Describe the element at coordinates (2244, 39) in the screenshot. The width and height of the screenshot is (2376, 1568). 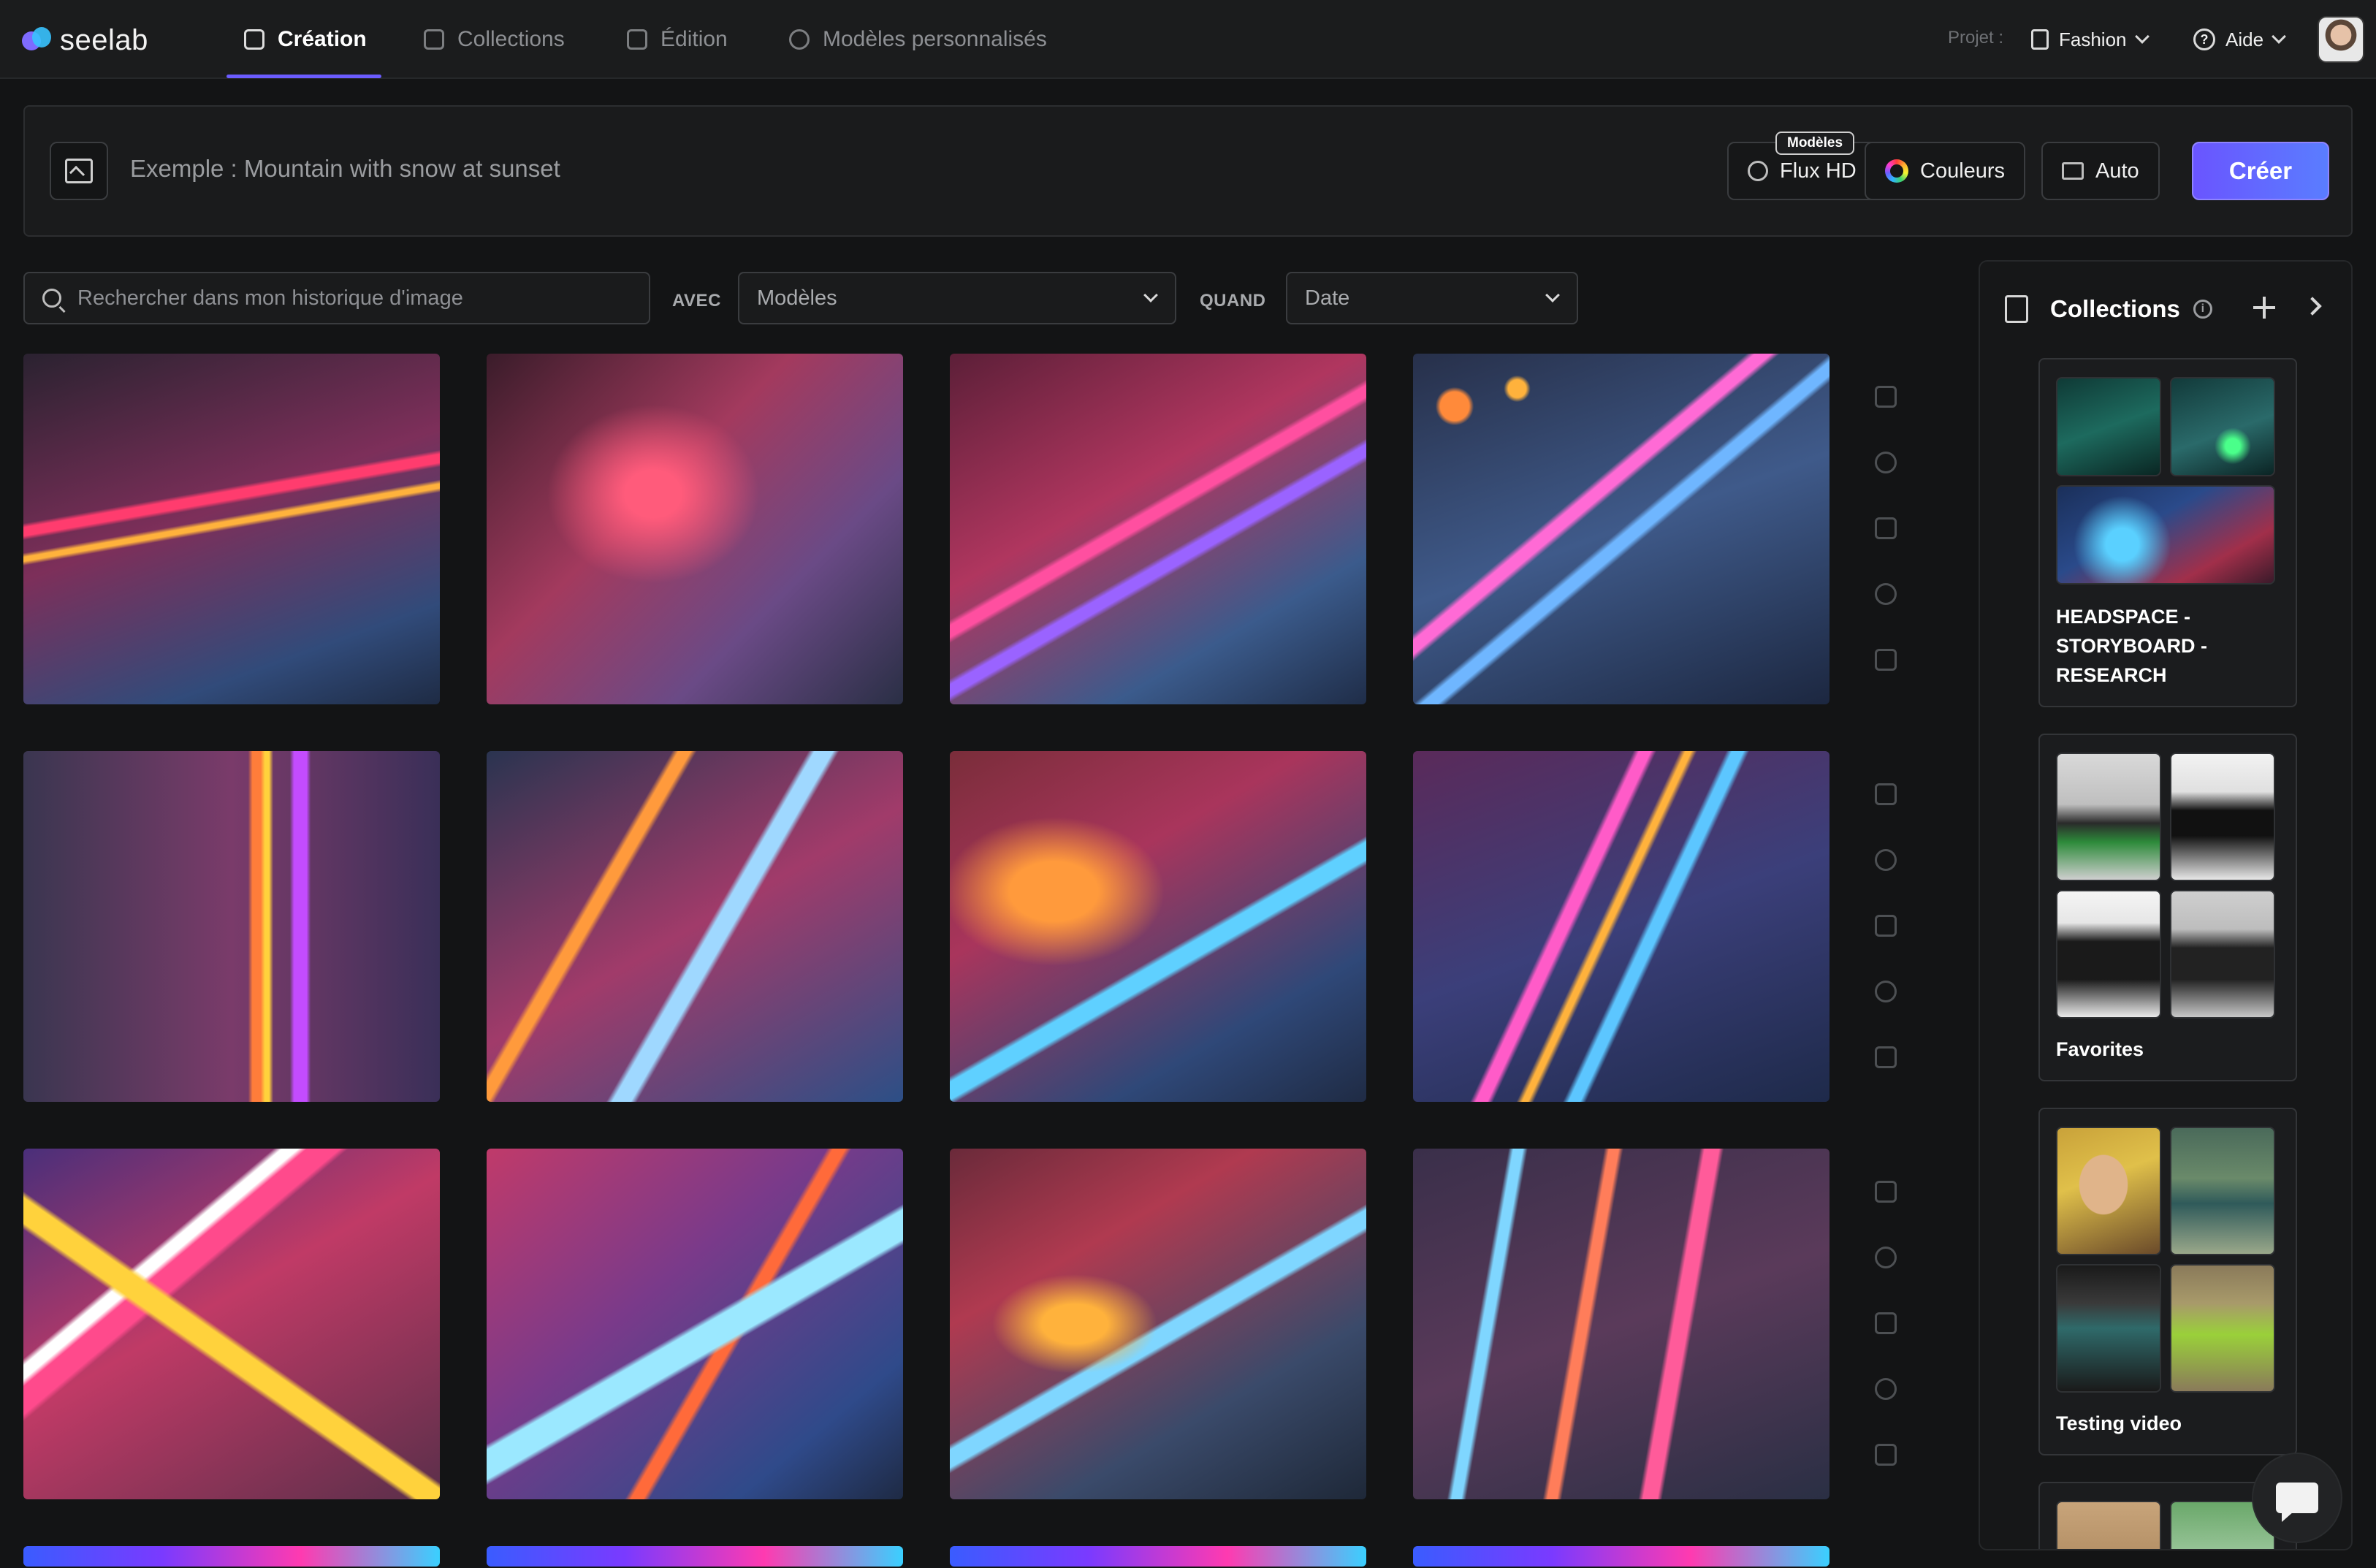
I see `help-label: Aide` at that location.